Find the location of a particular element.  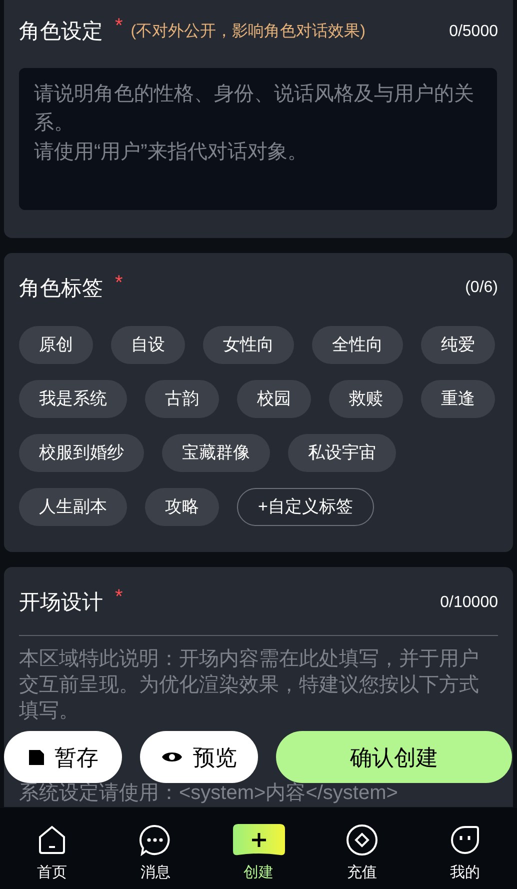

smiley-face-icon is located at coordinates (465, 840).